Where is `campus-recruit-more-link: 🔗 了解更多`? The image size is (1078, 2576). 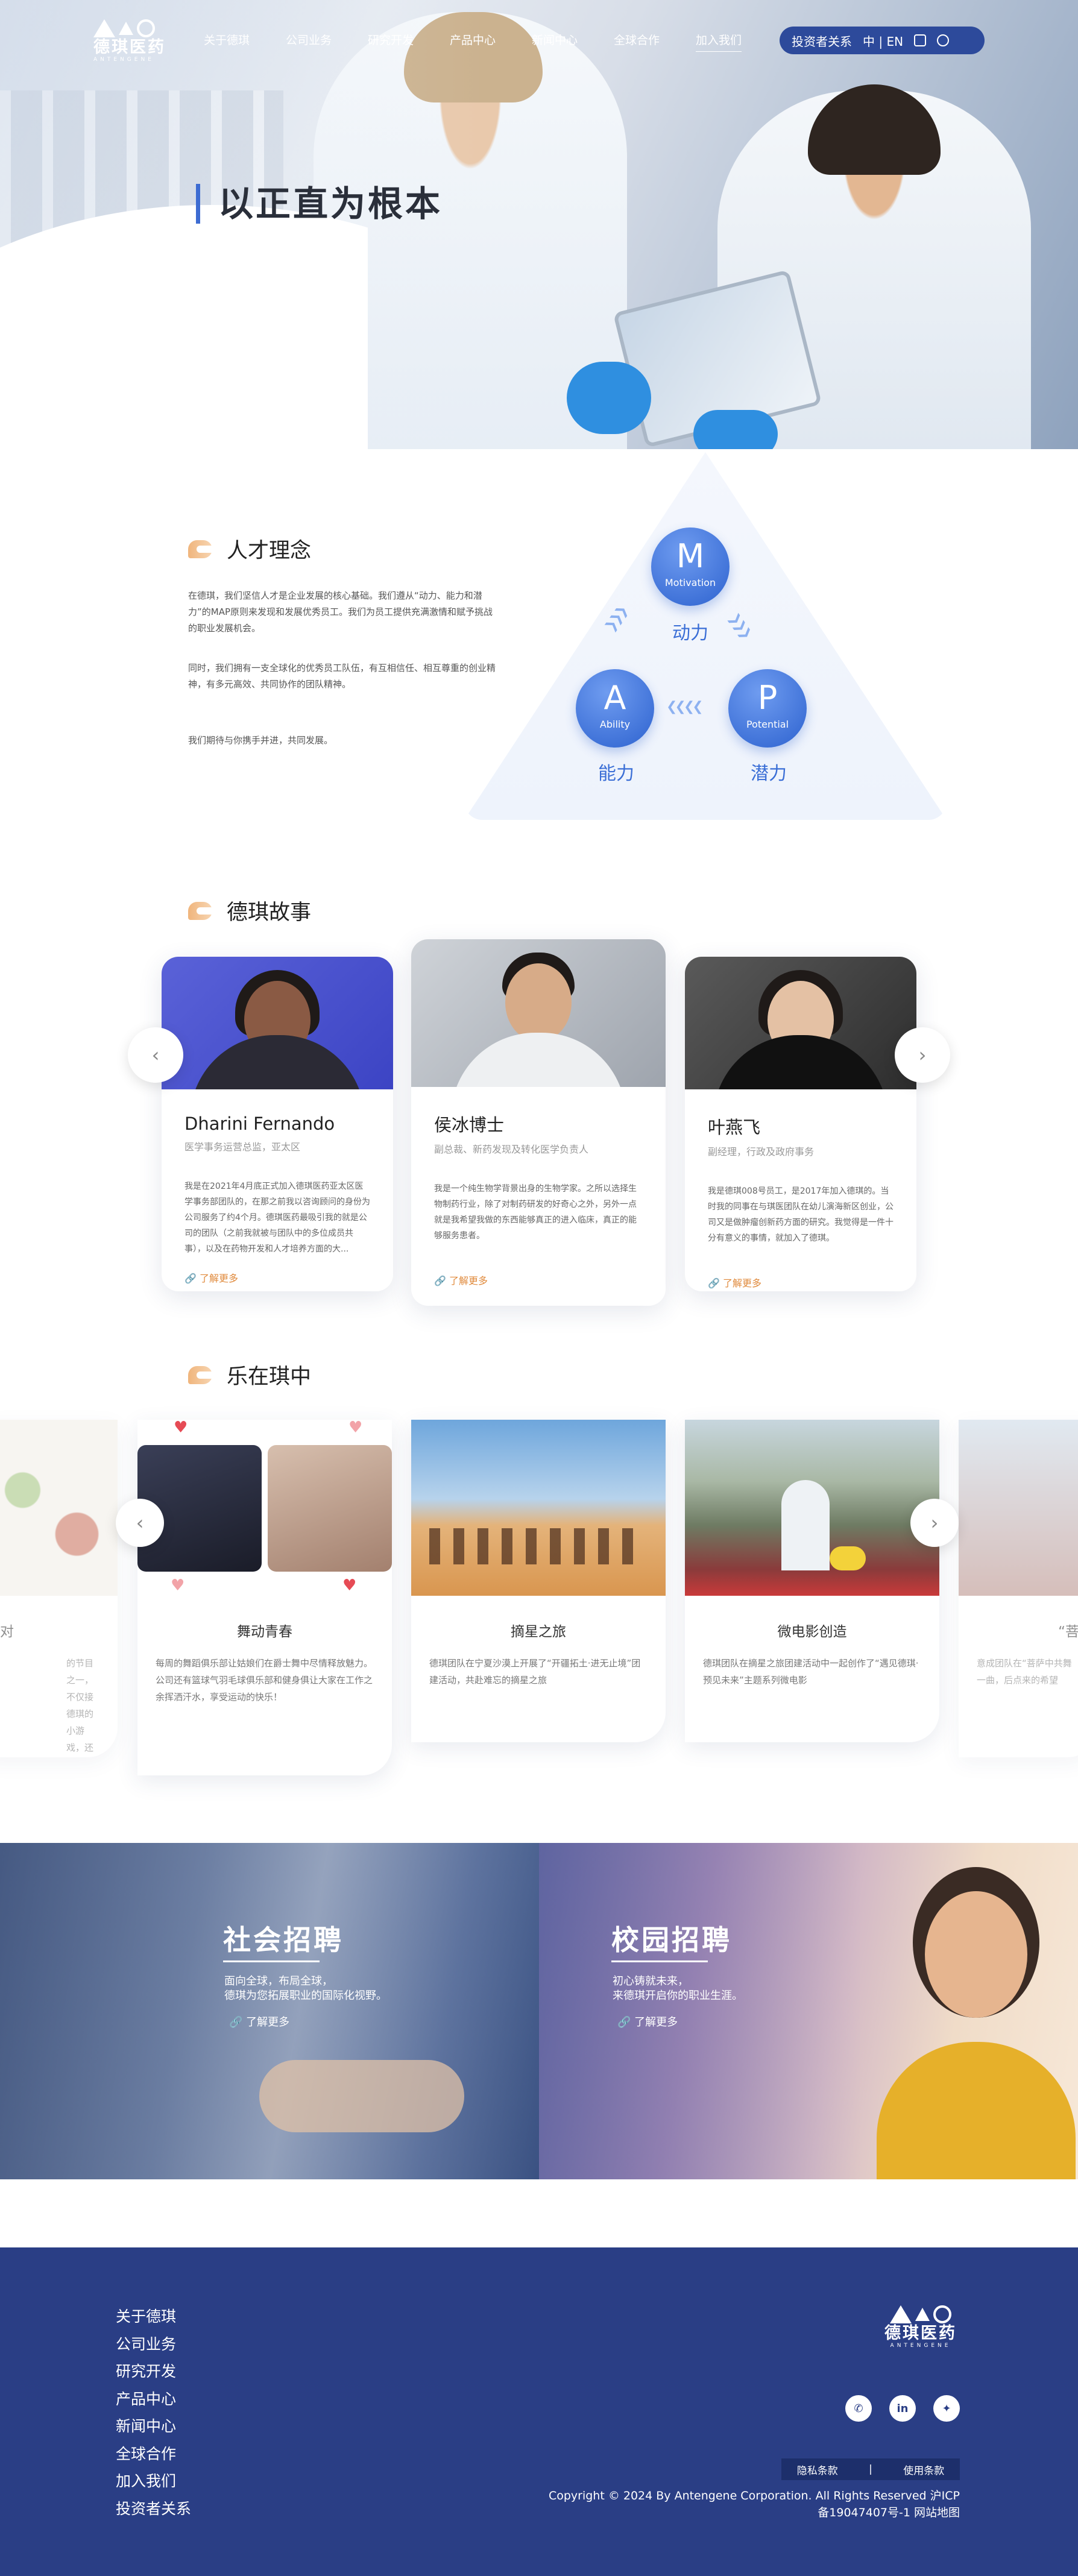
campus-recruit-more-link: 🔗 了解更多 is located at coordinates (648, 2021).